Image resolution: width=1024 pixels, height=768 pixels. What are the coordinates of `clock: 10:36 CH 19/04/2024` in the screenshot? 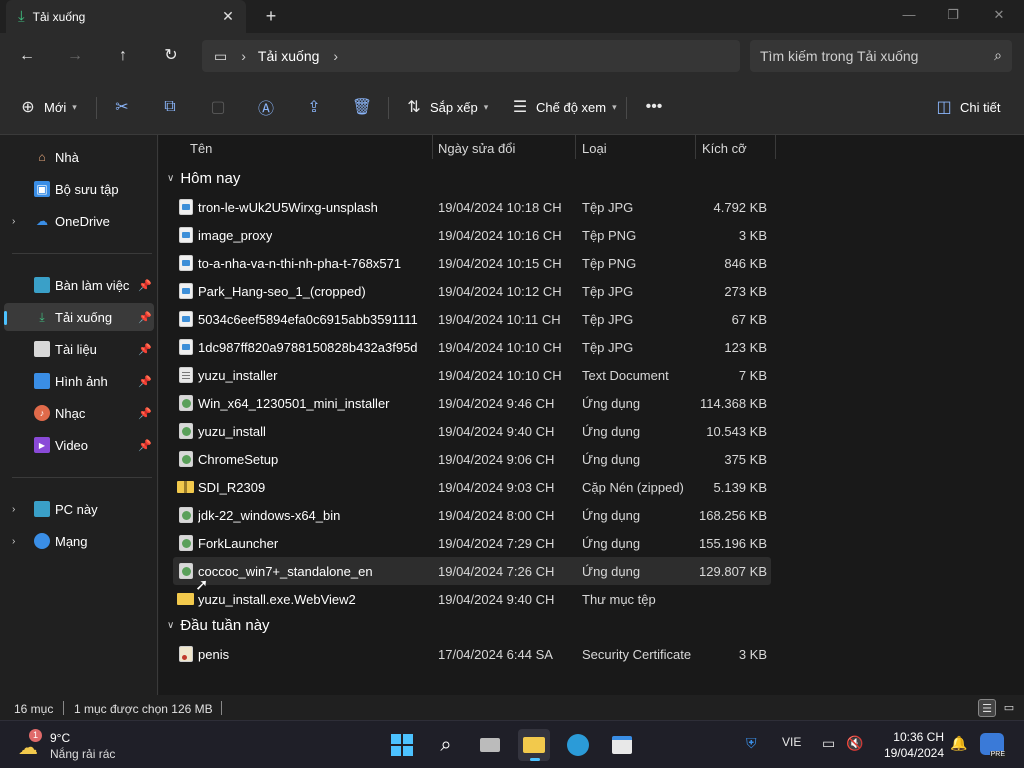 It's located at (910, 745).